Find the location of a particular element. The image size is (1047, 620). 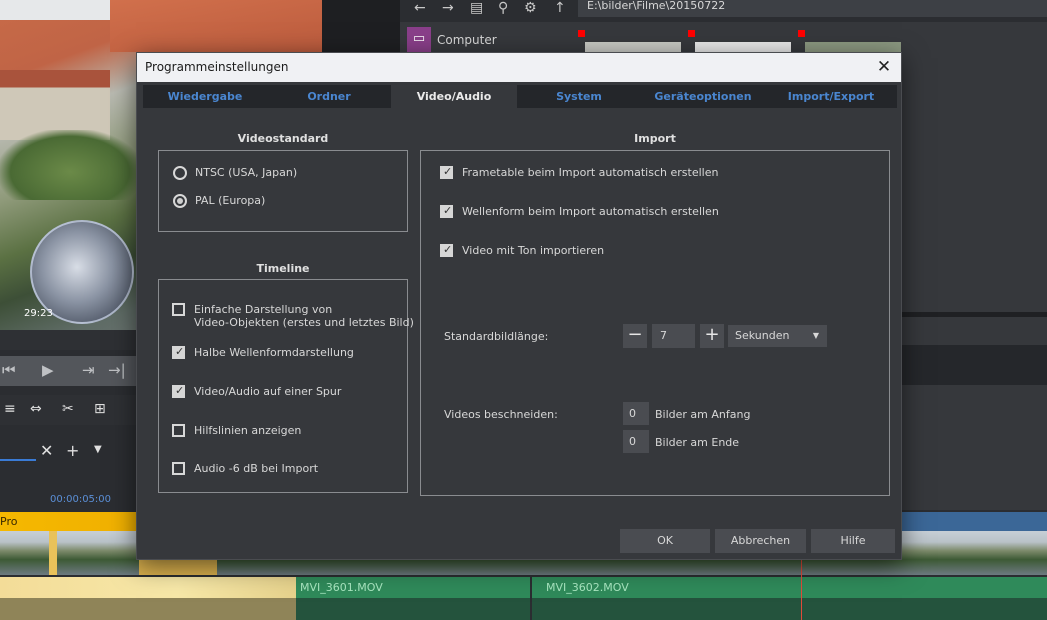

image-length-input: 7 is located at coordinates (673, 336).